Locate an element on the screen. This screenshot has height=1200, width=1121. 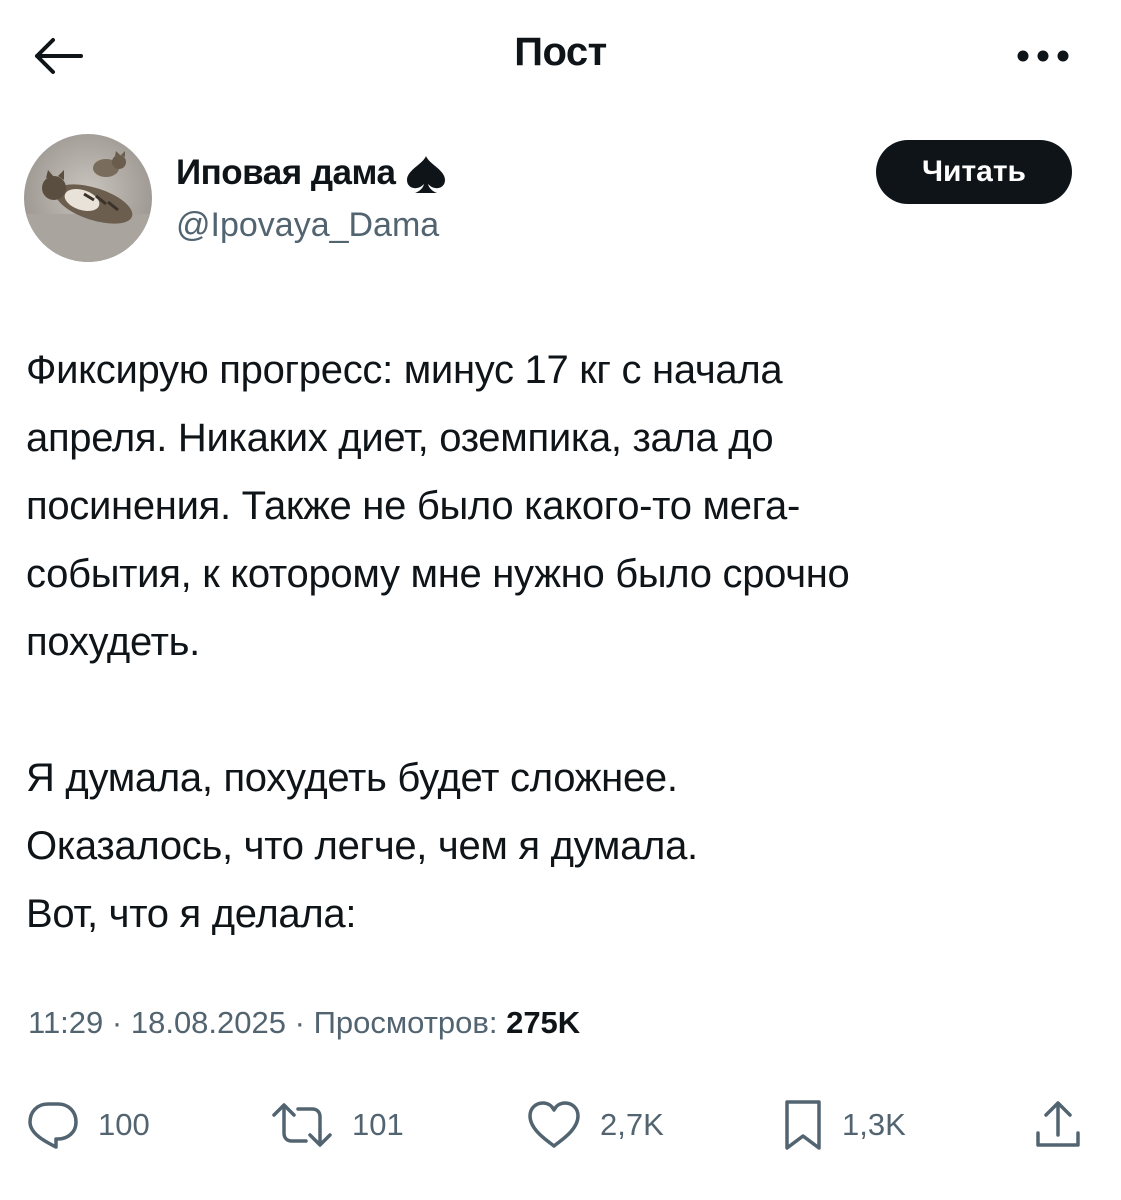
more-button is located at coordinates (1043, 56).